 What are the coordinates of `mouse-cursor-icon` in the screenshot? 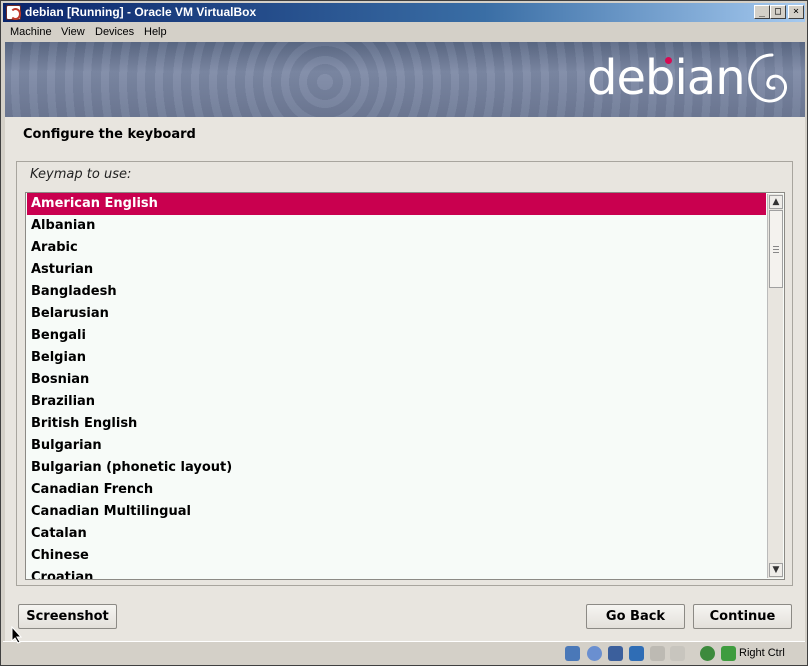 It's located at (17, 635).